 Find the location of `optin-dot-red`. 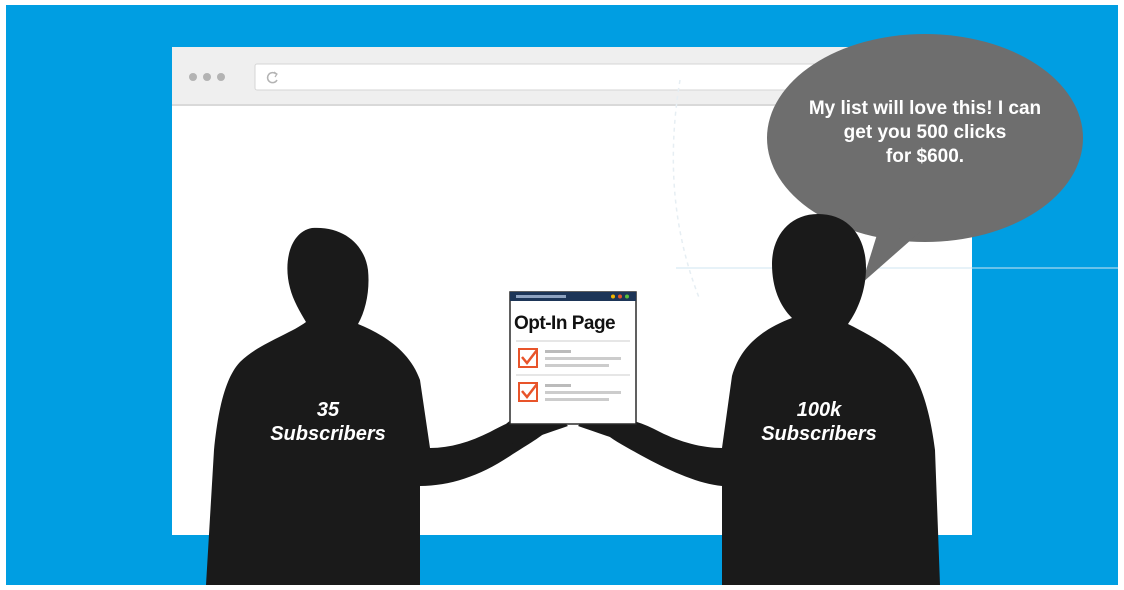

optin-dot-red is located at coordinates (620, 296).